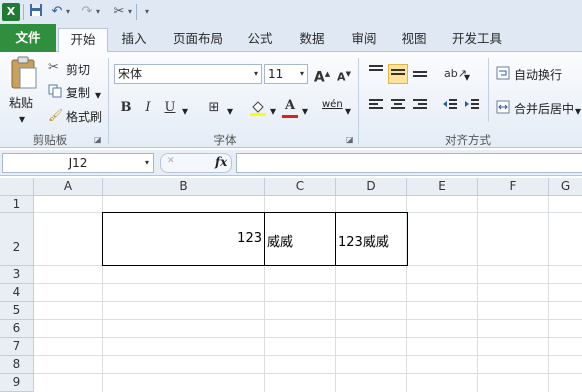 The image size is (582, 392). I want to click on clipboard-launcher-icon: ◪, so click(98, 139).